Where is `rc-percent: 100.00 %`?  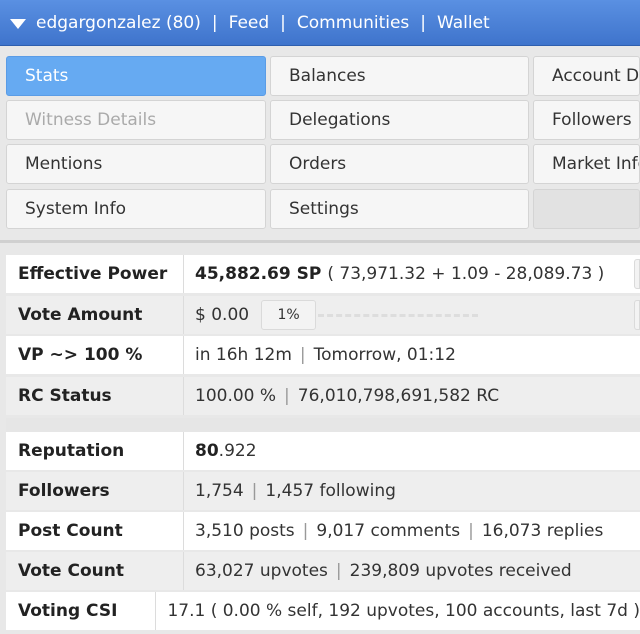 rc-percent: 100.00 % is located at coordinates (236, 396).